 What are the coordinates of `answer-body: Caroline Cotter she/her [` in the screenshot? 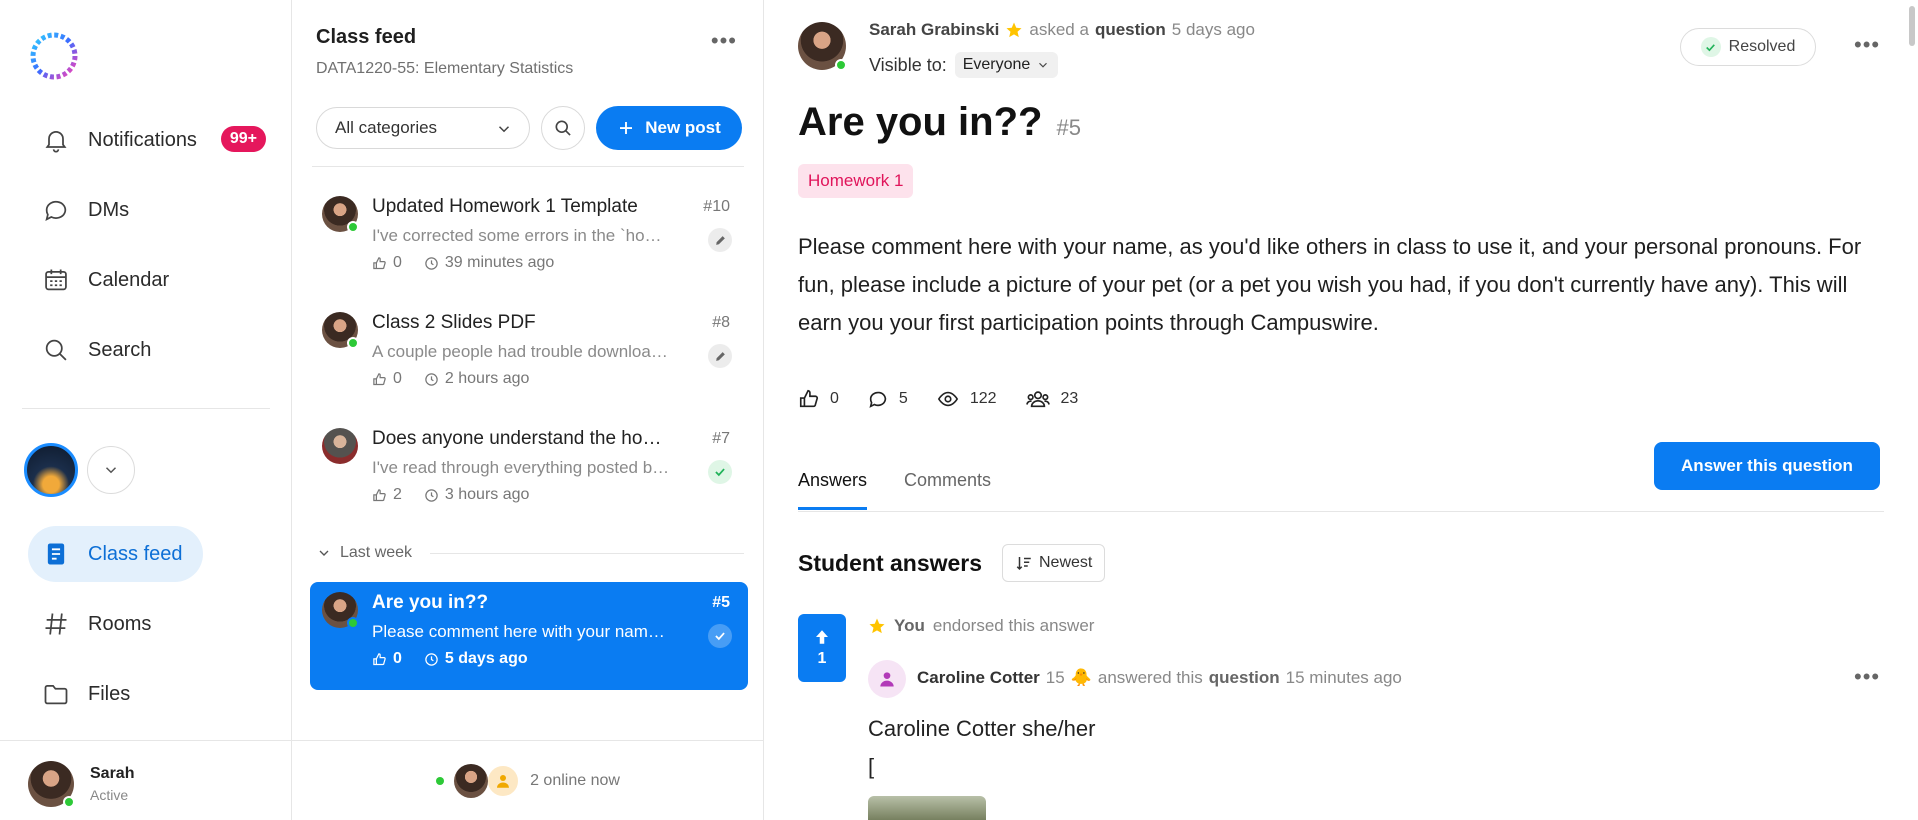 It's located at (981, 748).